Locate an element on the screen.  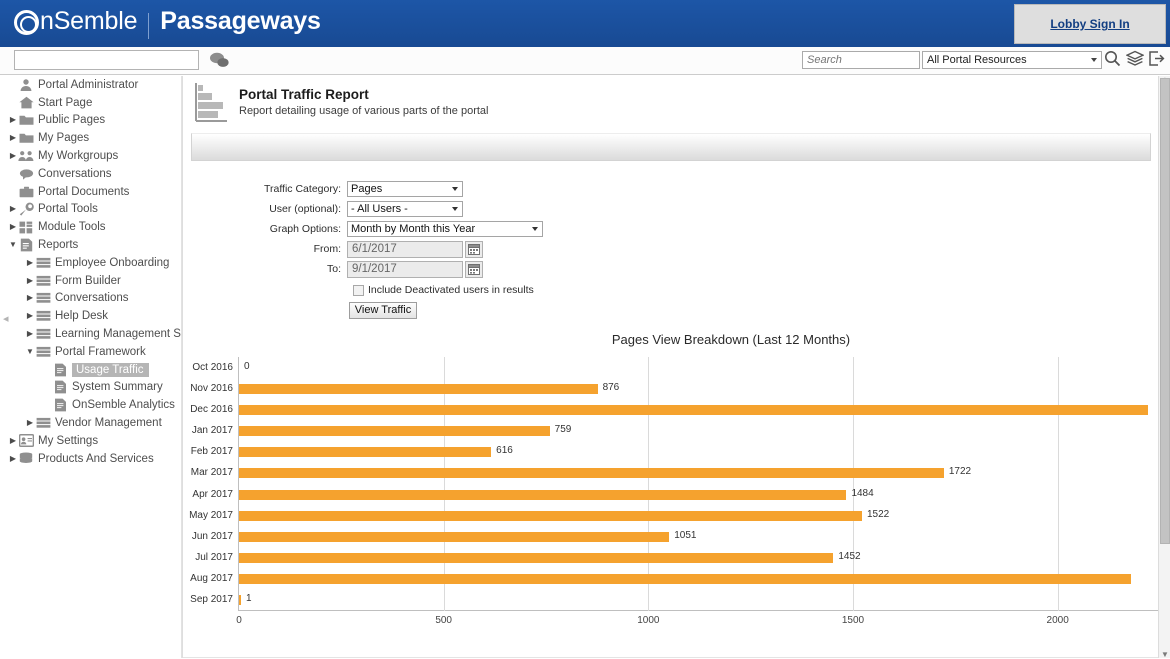
sidebar-item-form-builder: ▶ Form Builder is located at coordinates (91, 281).